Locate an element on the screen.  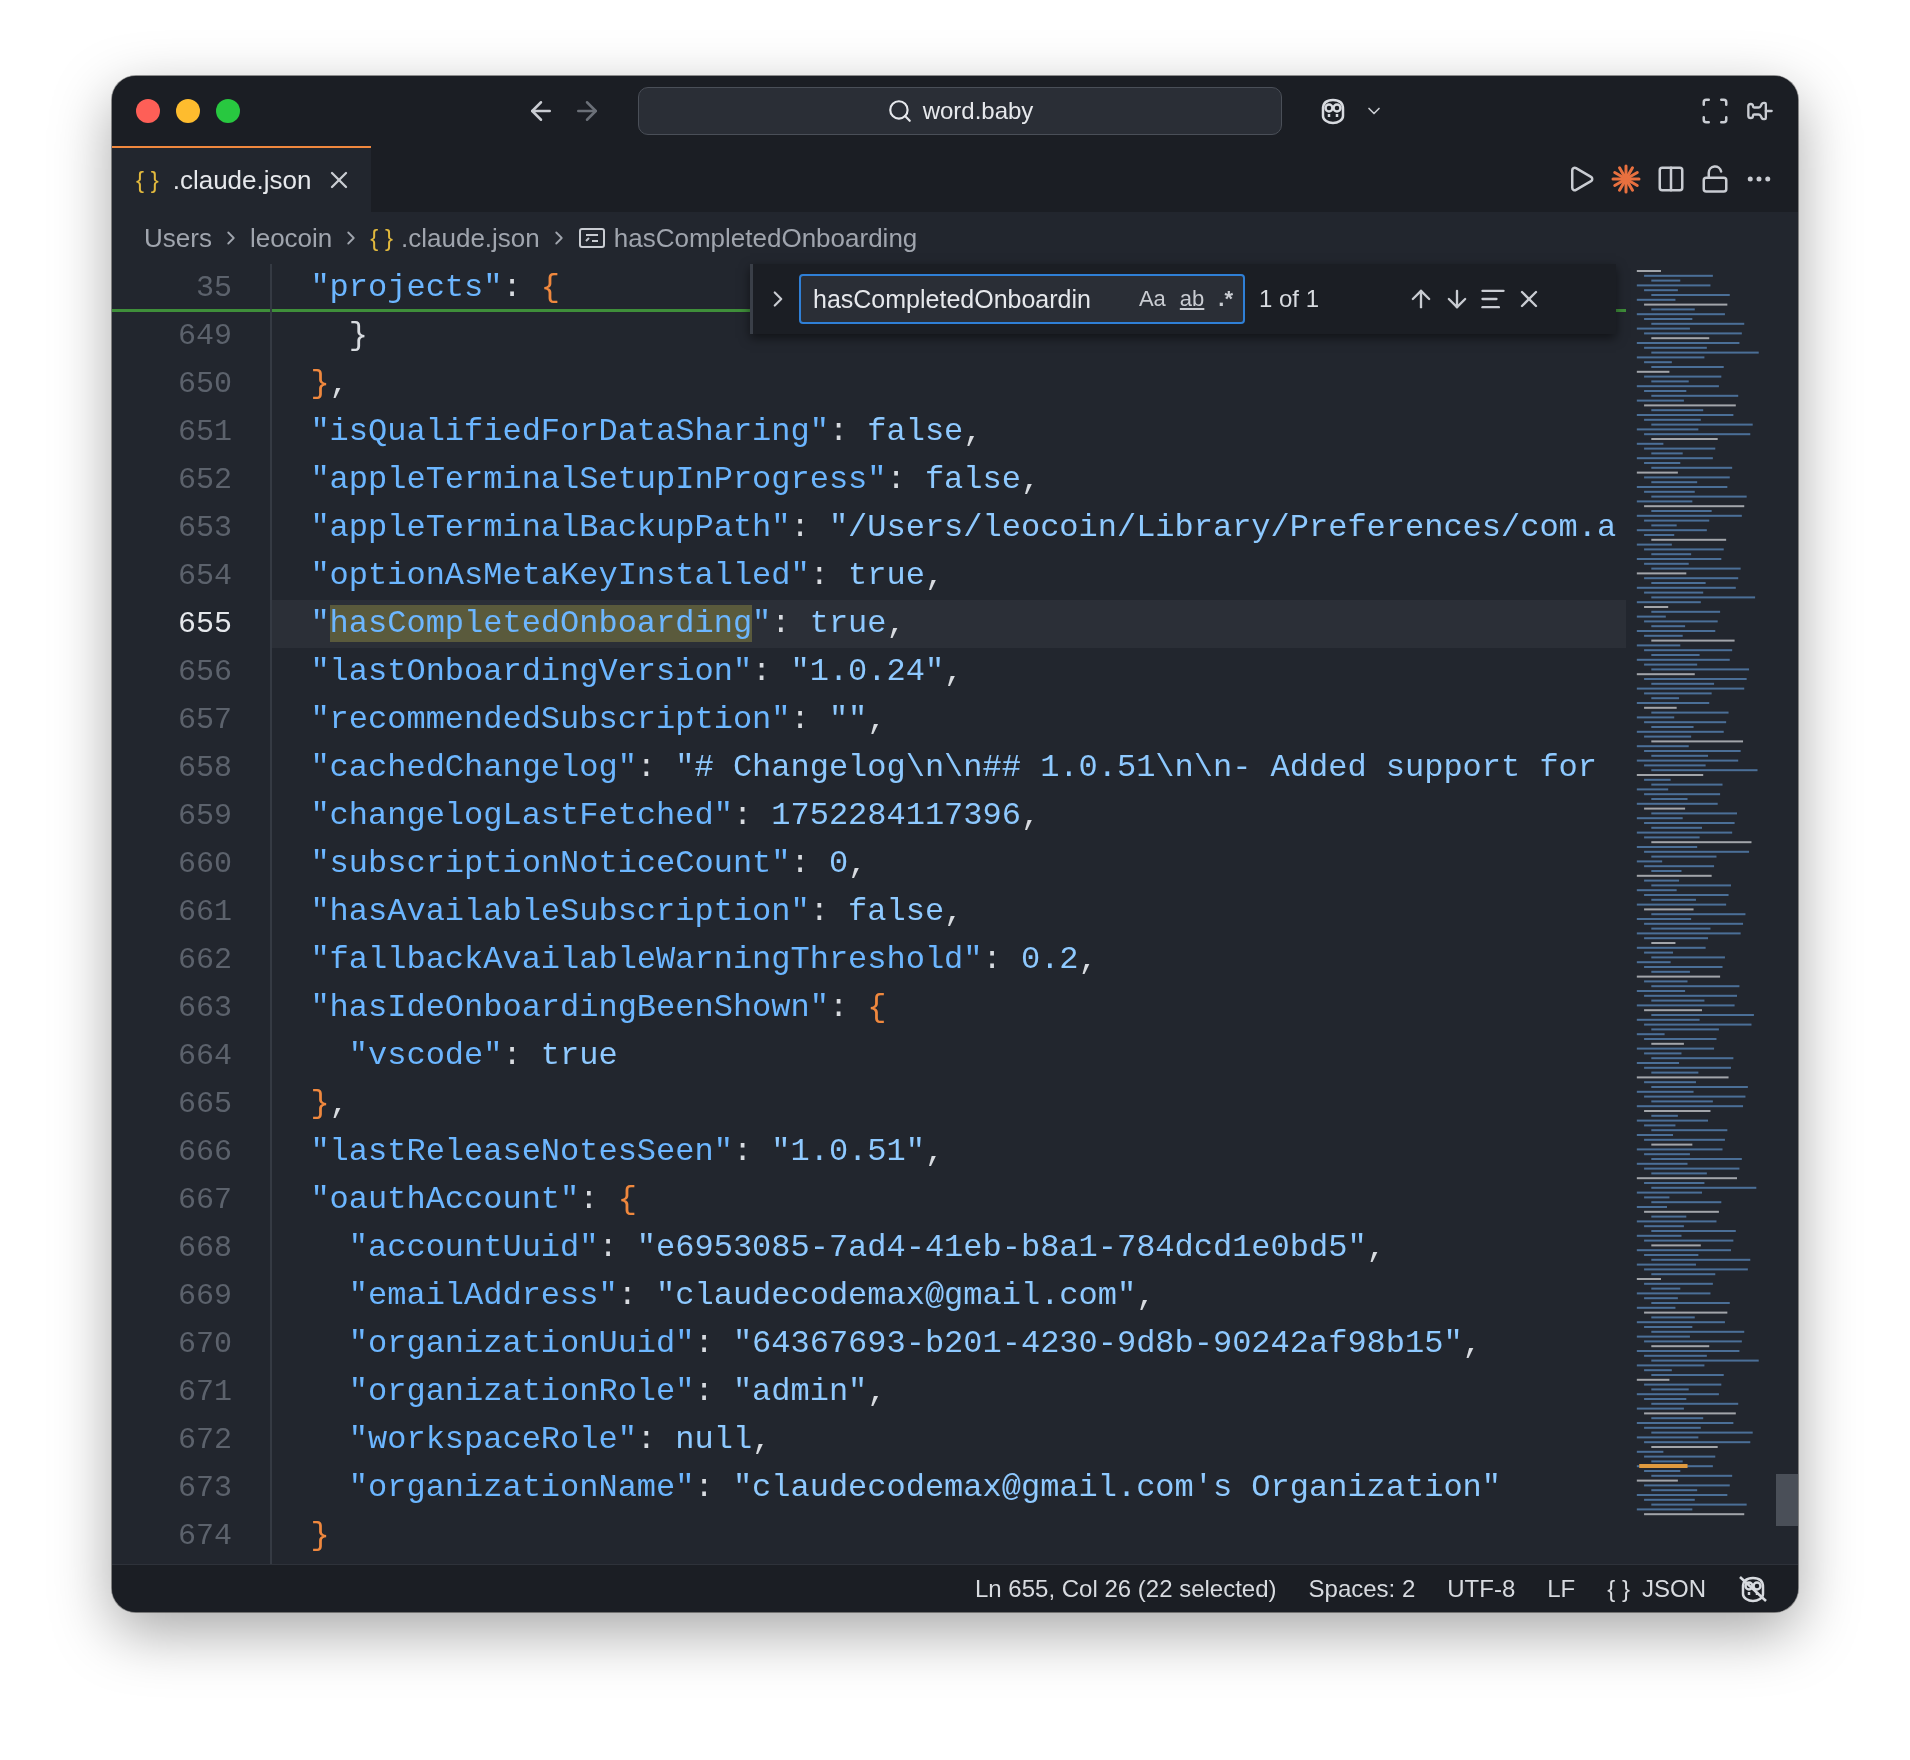
cursor-position: Ln 655, Col 26 (22 selected) is located at coordinates (1126, 1588).